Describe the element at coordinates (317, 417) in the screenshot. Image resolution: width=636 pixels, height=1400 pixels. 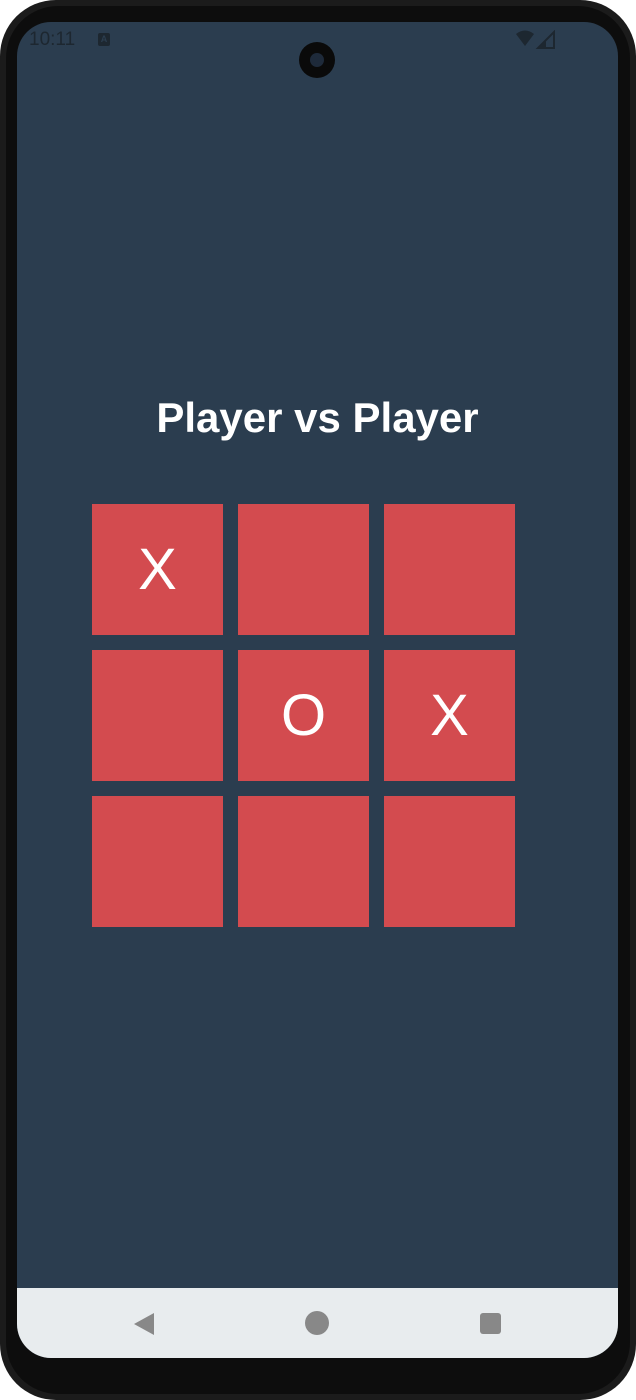
I see `page-title: Player vs Player` at that location.